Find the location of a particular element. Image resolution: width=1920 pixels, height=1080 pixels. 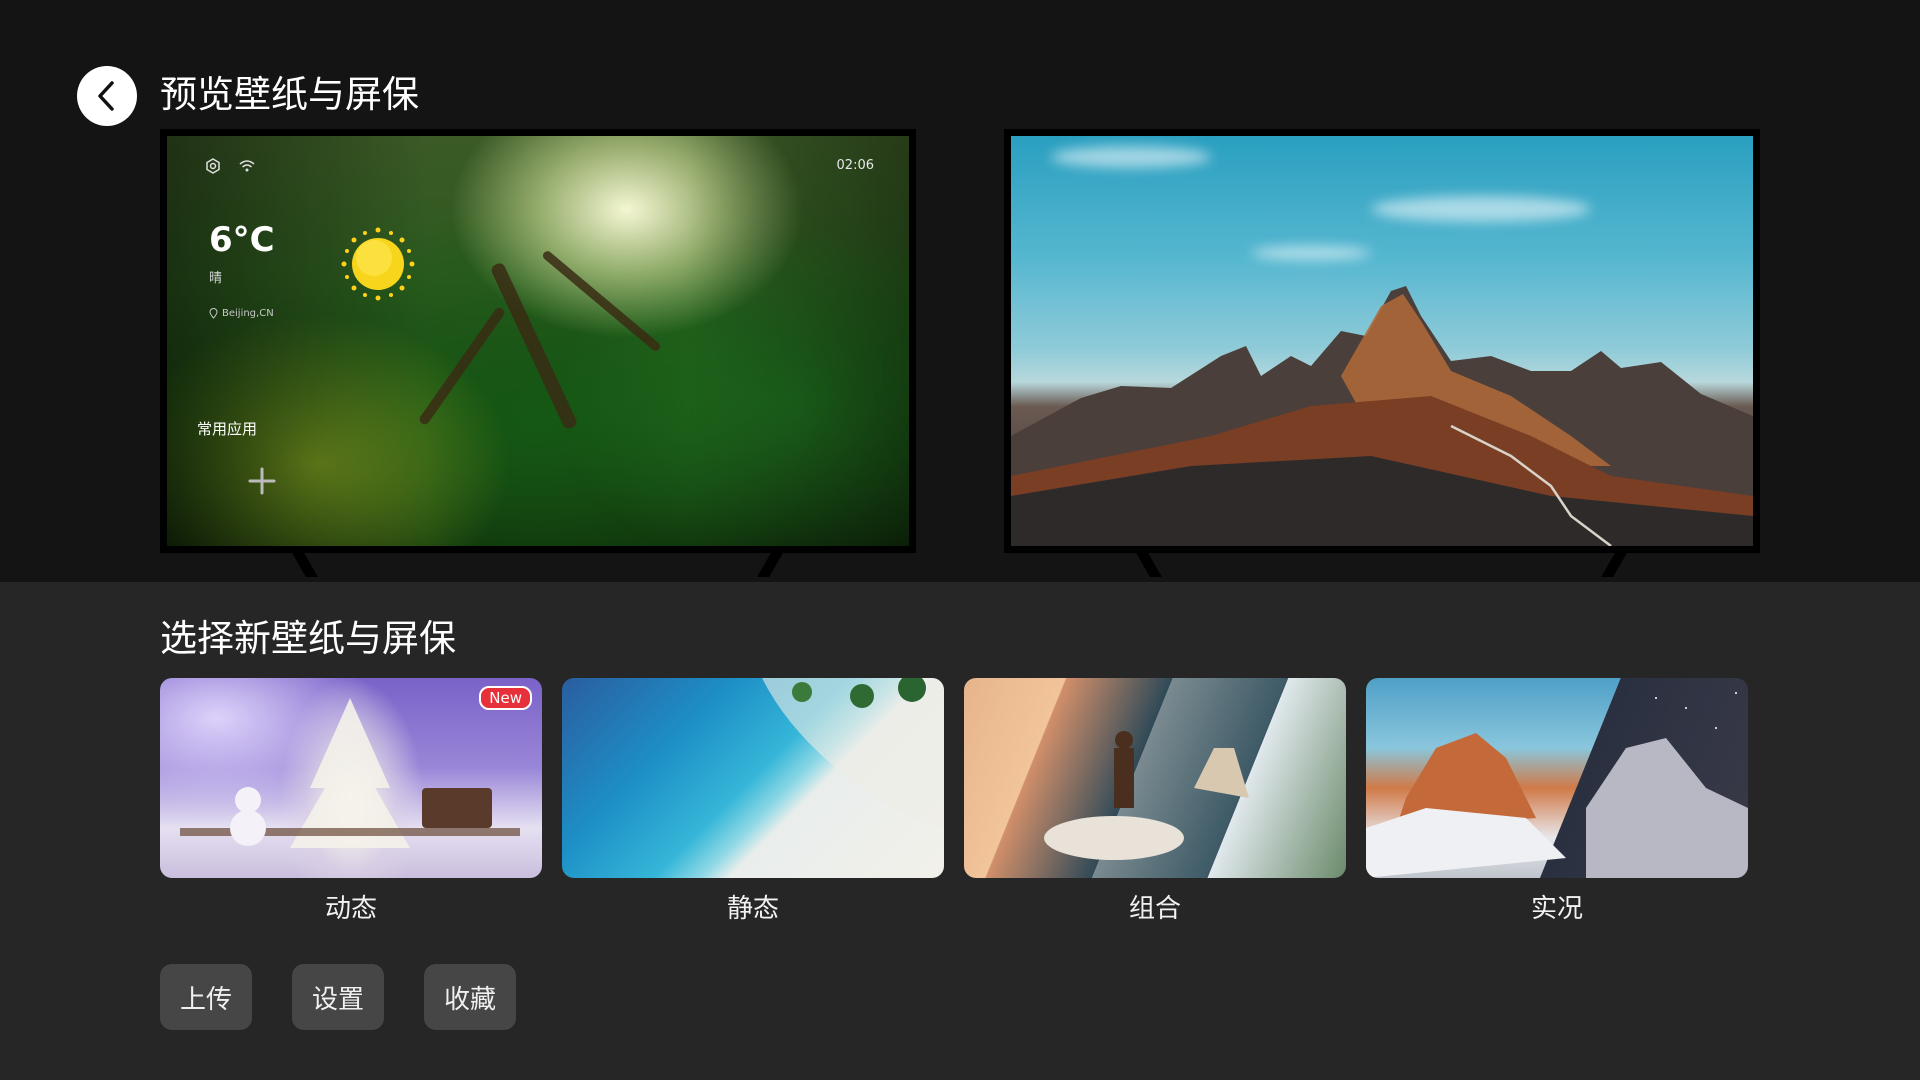

location-pin-icon is located at coordinates (213, 313).